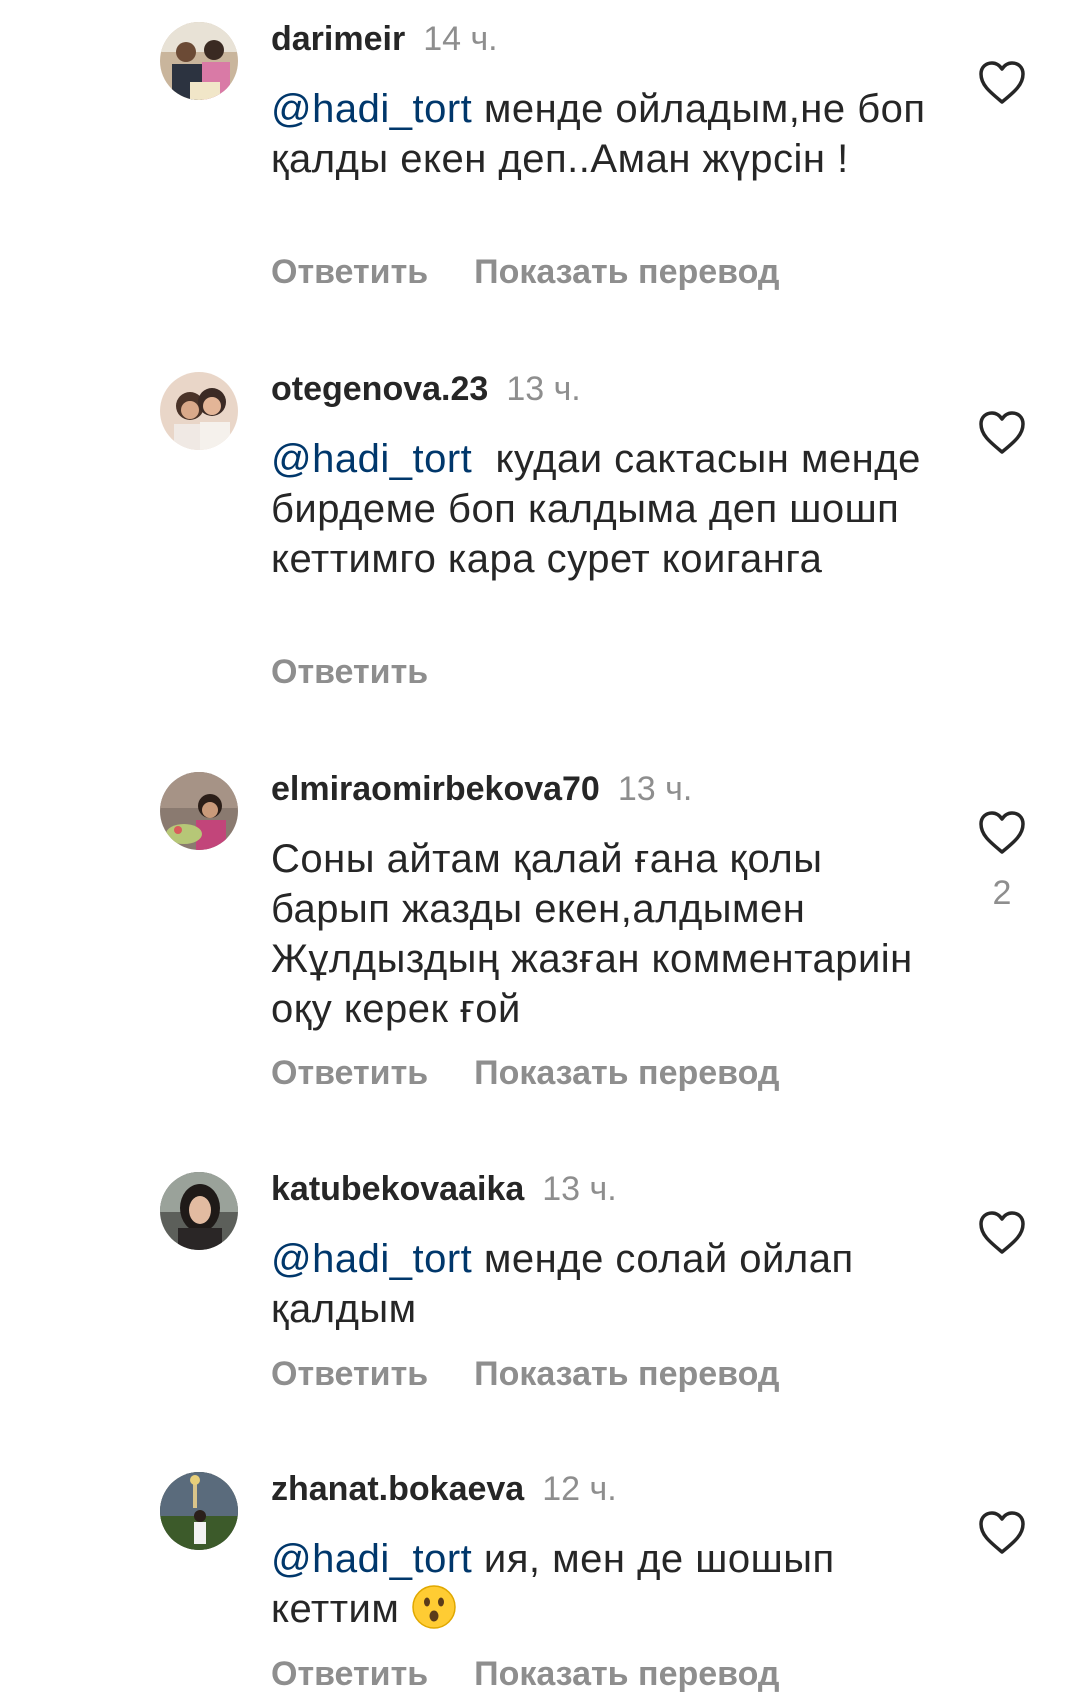 The height and width of the screenshot is (1699, 1080). I want to click on username: elmiraomirbekova70, so click(435, 789).